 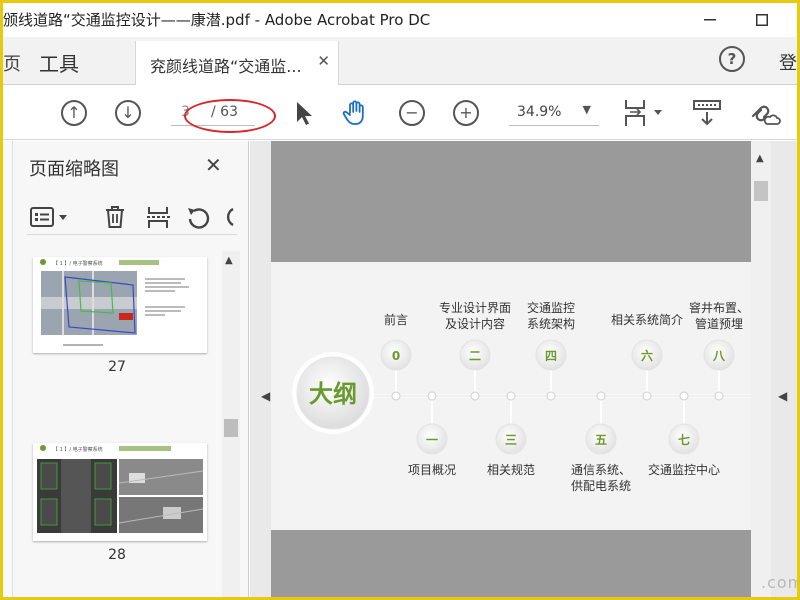 What do you see at coordinates (230, 116) in the screenshot?
I see `red-annotation-ellipse` at bounding box center [230, 116].